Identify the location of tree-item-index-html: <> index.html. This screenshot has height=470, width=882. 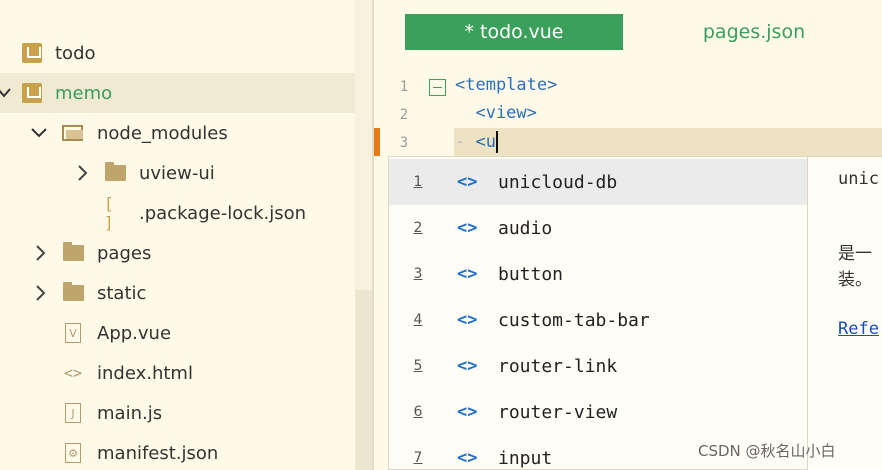
(177, 373).